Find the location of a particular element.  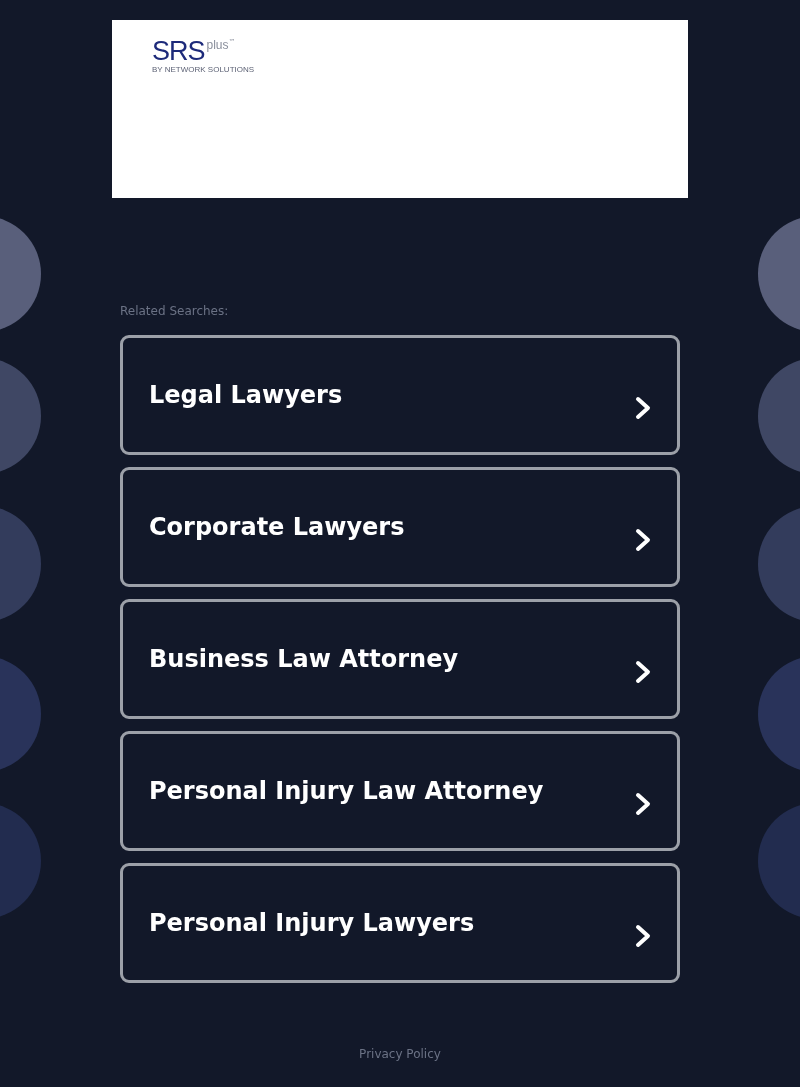

search-link: Personal Injury Lawyers is located at coordinates (400, 923).